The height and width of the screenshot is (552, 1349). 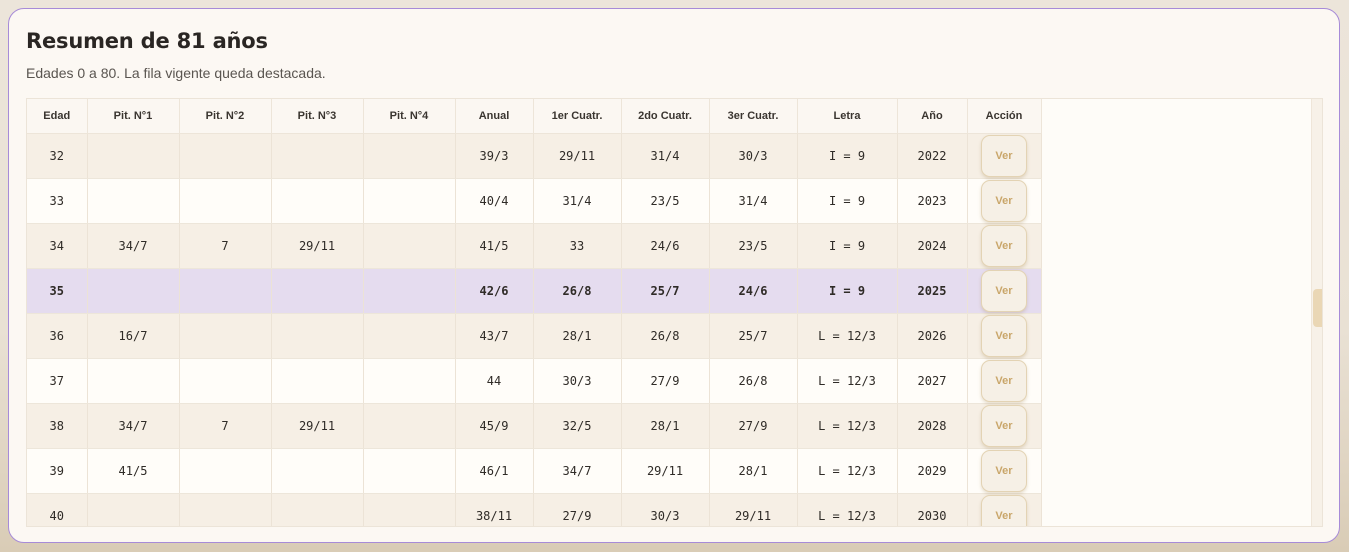 I want to click on cell-edad: 32, so click(x=57, y=156).